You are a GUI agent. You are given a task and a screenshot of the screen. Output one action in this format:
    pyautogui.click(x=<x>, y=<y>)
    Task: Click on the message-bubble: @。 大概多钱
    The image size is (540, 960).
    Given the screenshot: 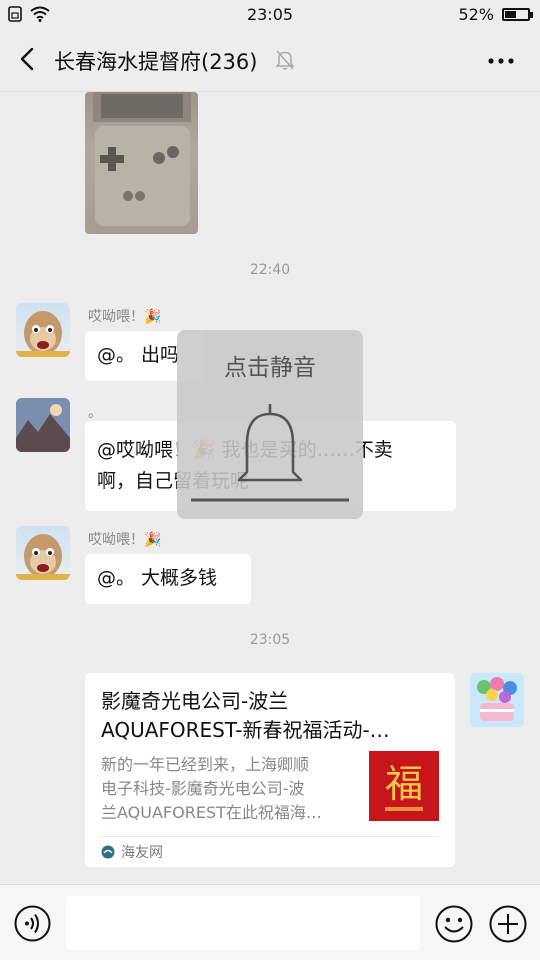 What is the action you would take?
    pyautogui.click(x=168, y=579)
    